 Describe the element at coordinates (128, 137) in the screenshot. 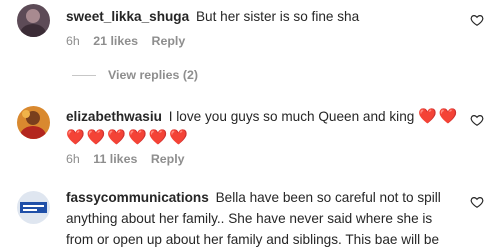

I see `heart-emoji: ❤️❤️❤️❤️❤️❤️` at that location.